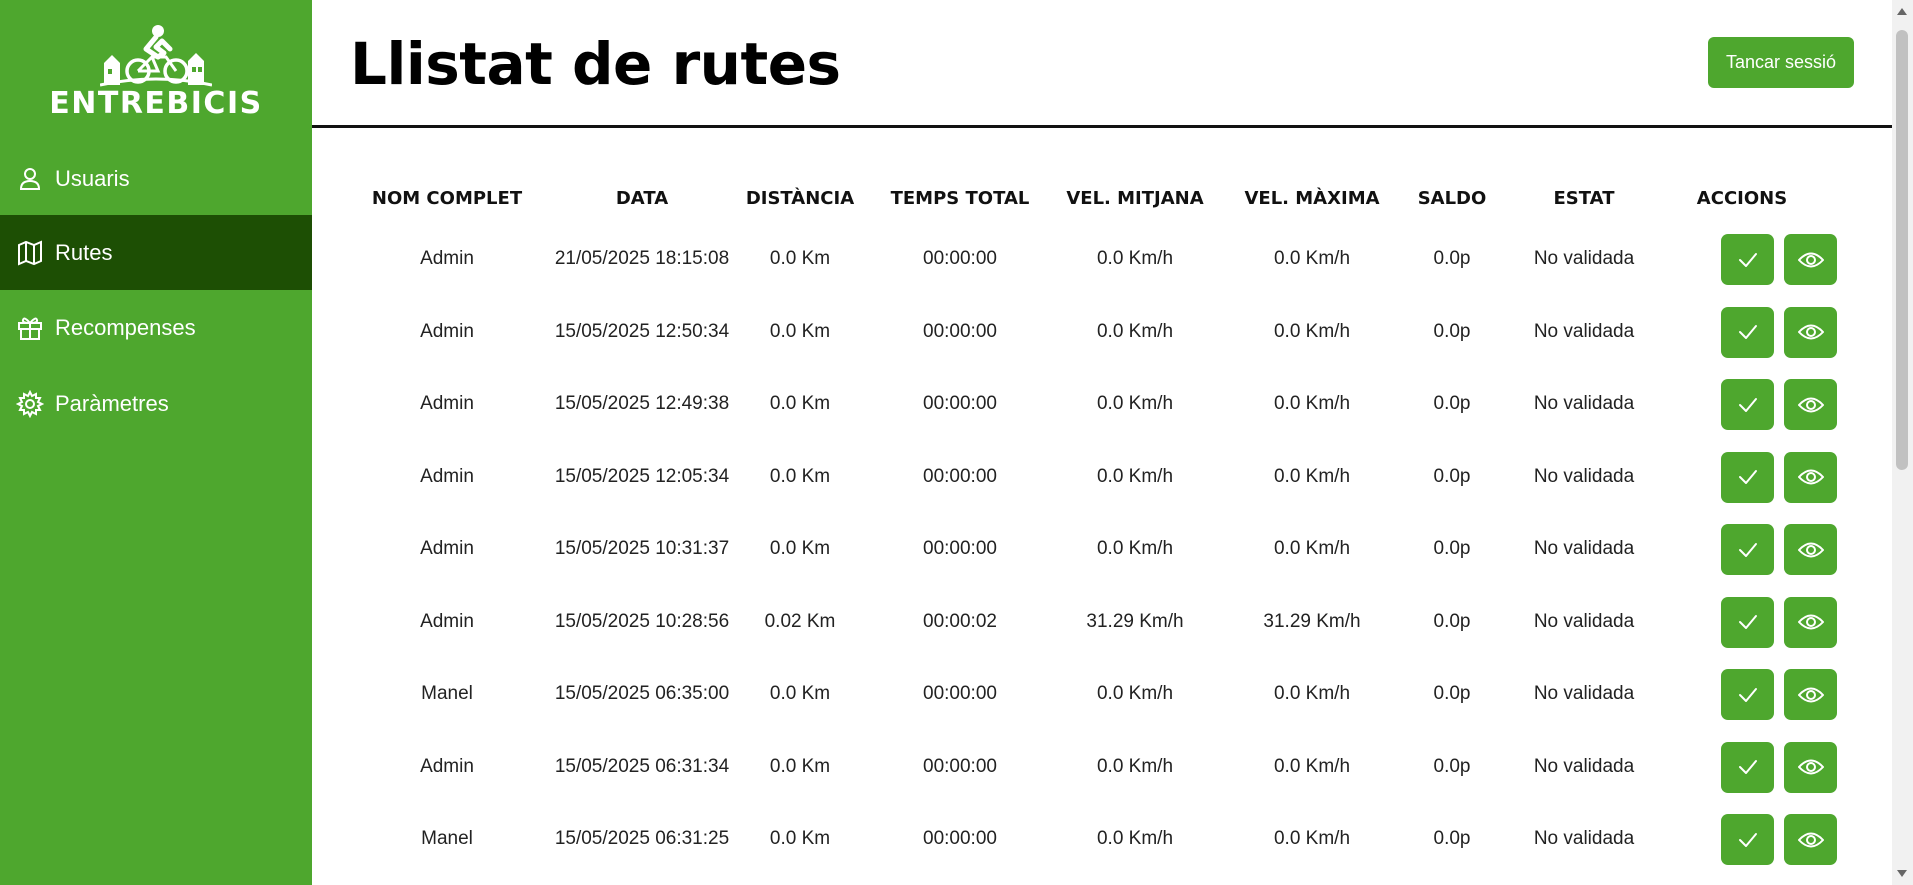 The width and height of the screenshot is (1913, 885). Describe the element at coordinates (800, 198) in the screenshot. I see `column-header-distancia: DISTÀNCIA` at that location.